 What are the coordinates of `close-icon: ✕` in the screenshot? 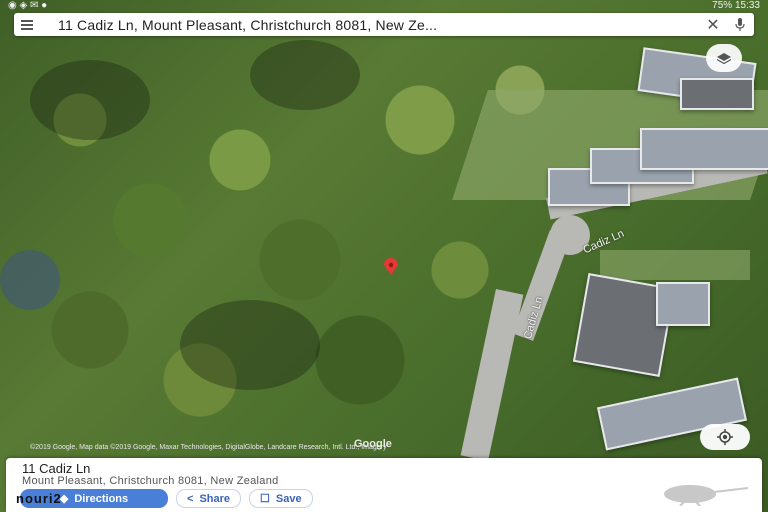 It's located at (713, 25).